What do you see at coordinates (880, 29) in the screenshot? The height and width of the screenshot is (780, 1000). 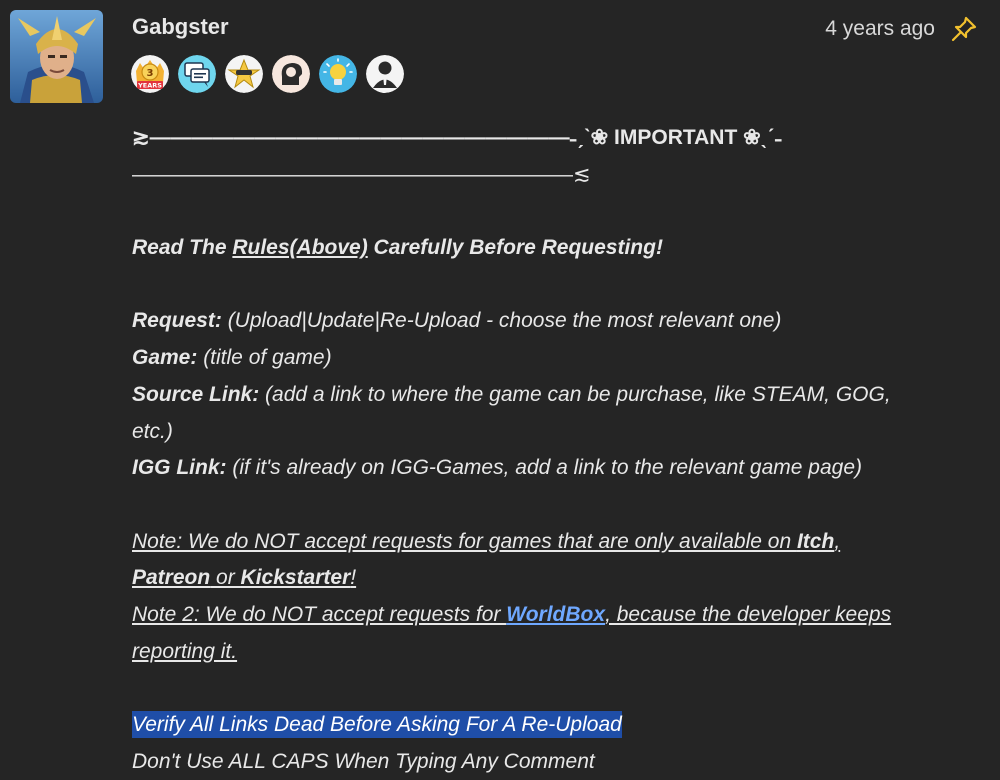 I see `comment-timestamp: 4 years ago` at bounding box center [880, 29].